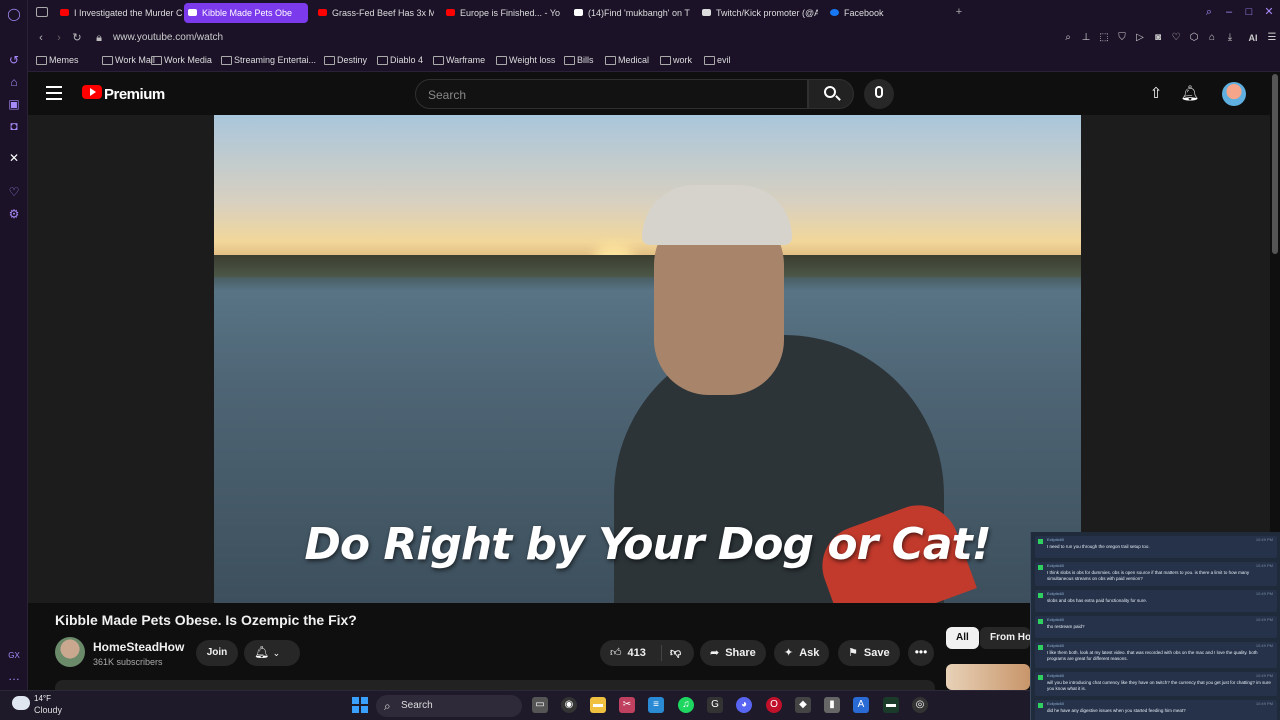 The image size is (1280, 720). What do you see at coordinates (168, 37) in the screenshot?
I see `url-field: www.youtube.com/watch` at bounding box center [168, 37].